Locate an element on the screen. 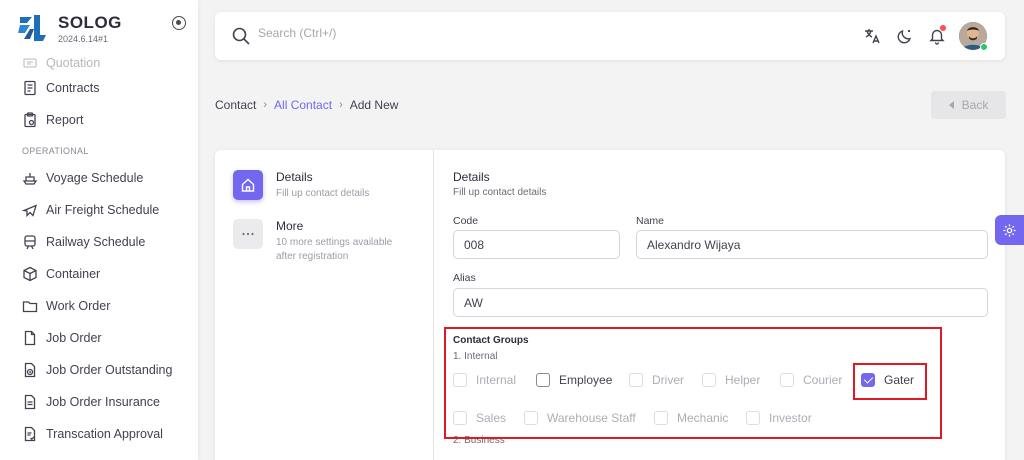 This screenshot has width=1024, height=460. sidebar-item-transaction-approval: Transcation Approval is located at coordinates (99, 434).